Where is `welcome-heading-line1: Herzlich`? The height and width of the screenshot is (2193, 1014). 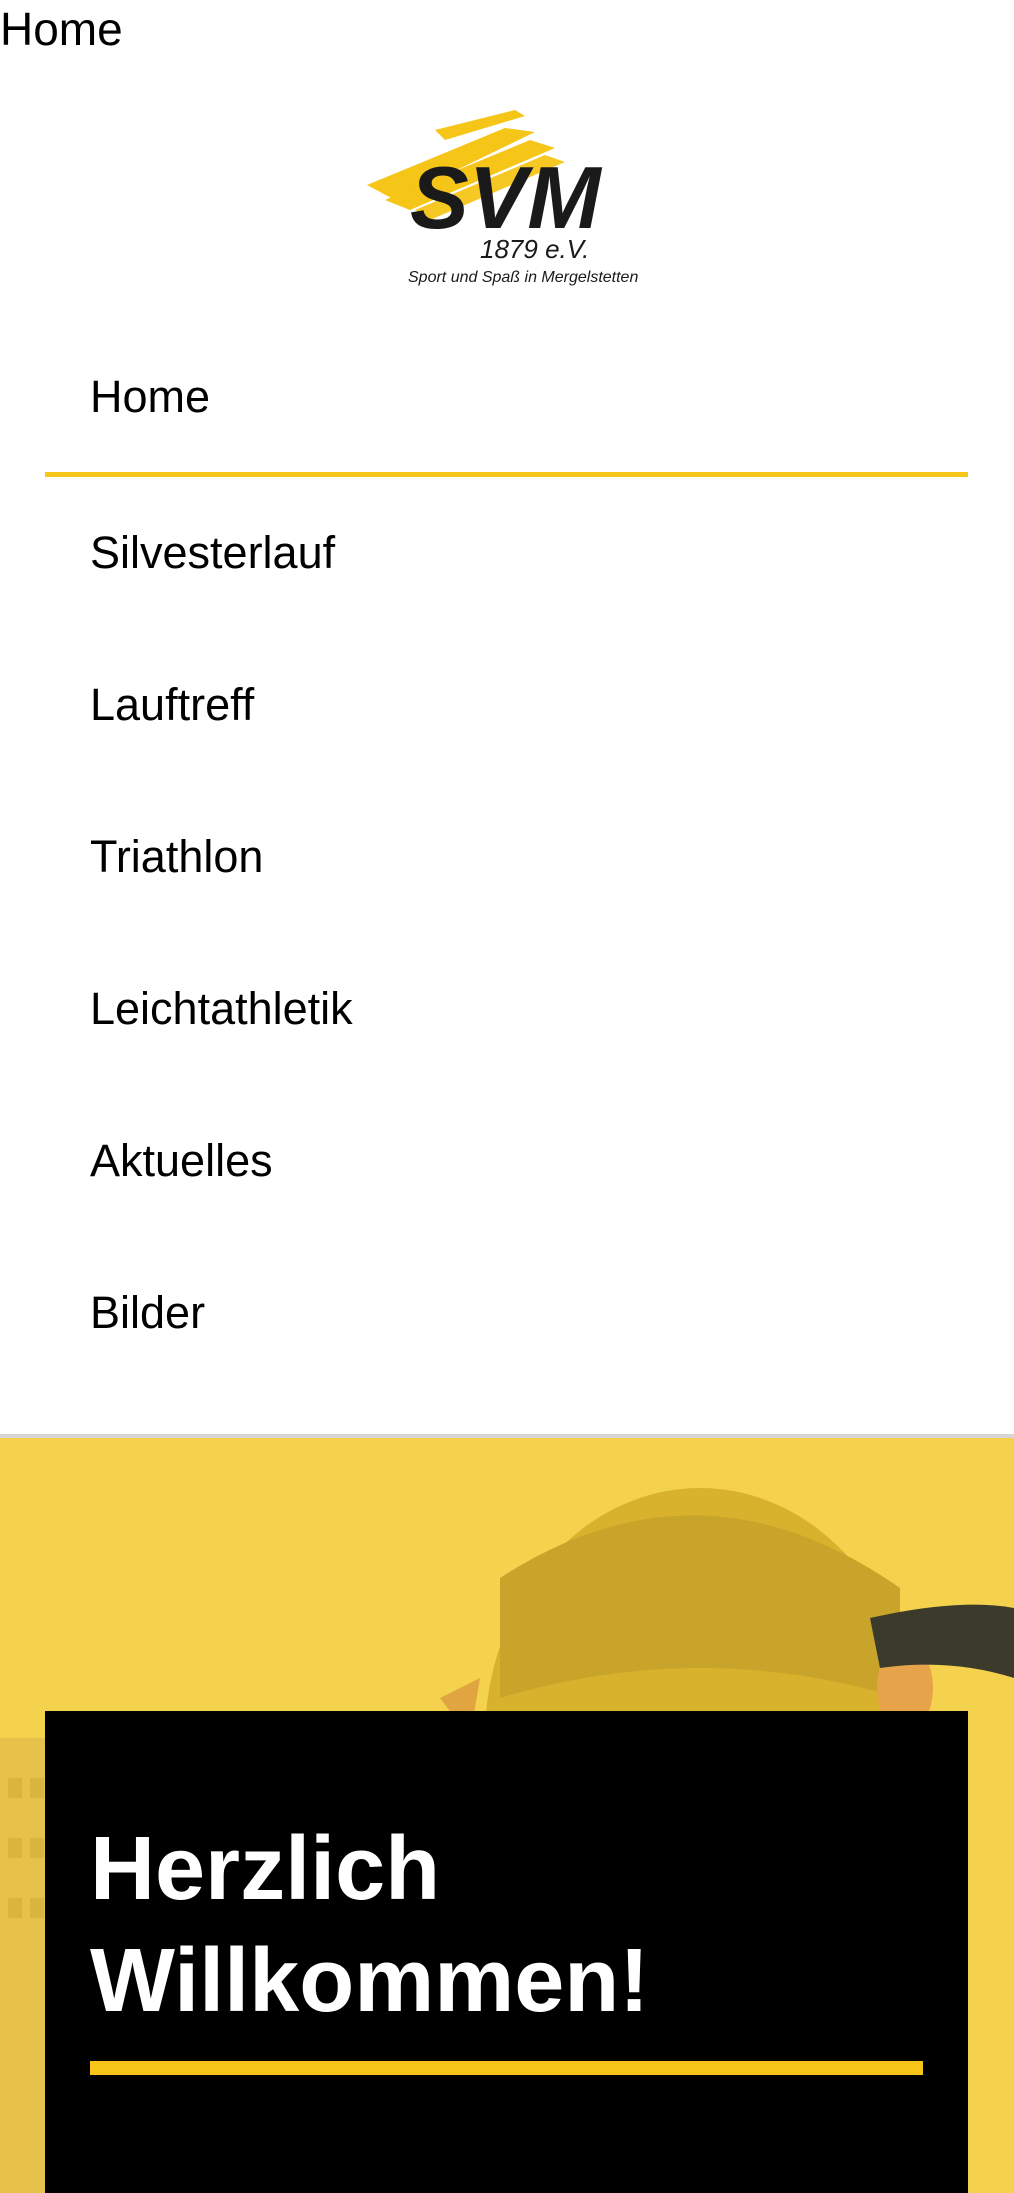
welcome-heading-line1: Herzlich is located at coordinates (265, 1869).